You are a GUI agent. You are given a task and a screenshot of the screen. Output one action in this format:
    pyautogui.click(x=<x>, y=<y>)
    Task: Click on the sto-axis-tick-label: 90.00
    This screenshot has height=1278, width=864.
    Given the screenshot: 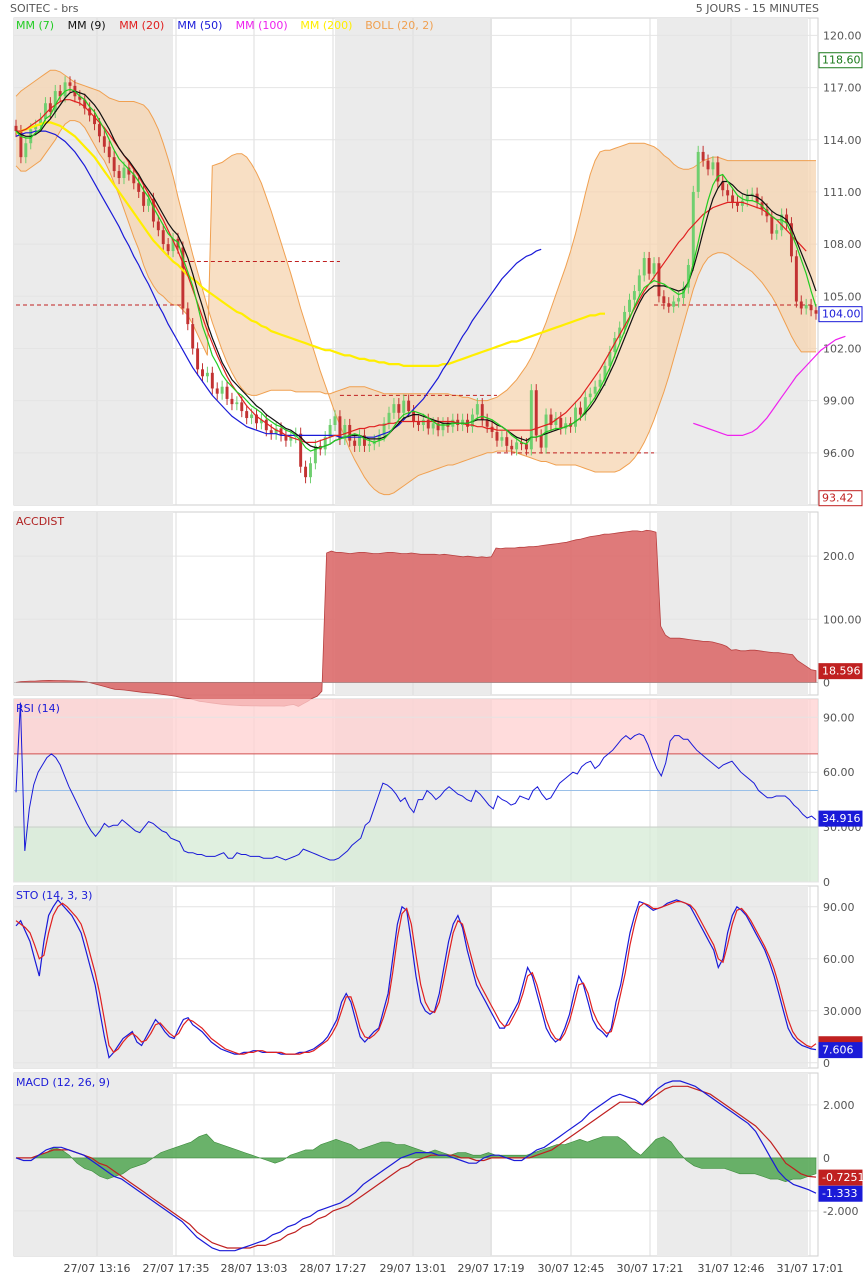 What is the action you would take?
    pyautogui.click(x=839, y=907)
    